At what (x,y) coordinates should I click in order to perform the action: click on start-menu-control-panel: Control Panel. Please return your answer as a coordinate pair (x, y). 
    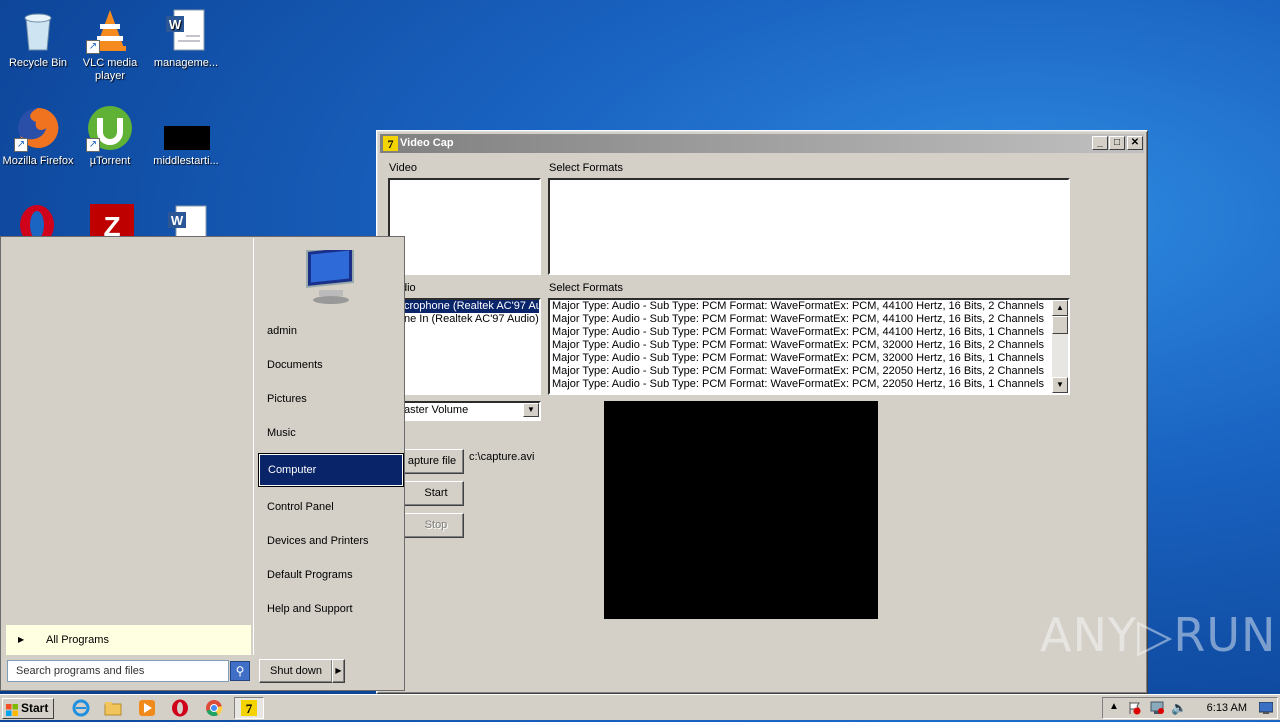
    Looking at the image, I should click on (331, 507).